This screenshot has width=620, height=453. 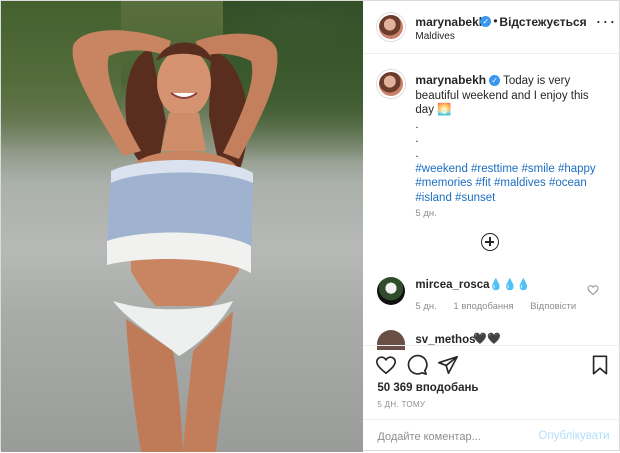 What do you see at coordinates (553, 306) in the screenshot?
I see `comment-reply-button: Відповісти` at bounding box center [553, 306].